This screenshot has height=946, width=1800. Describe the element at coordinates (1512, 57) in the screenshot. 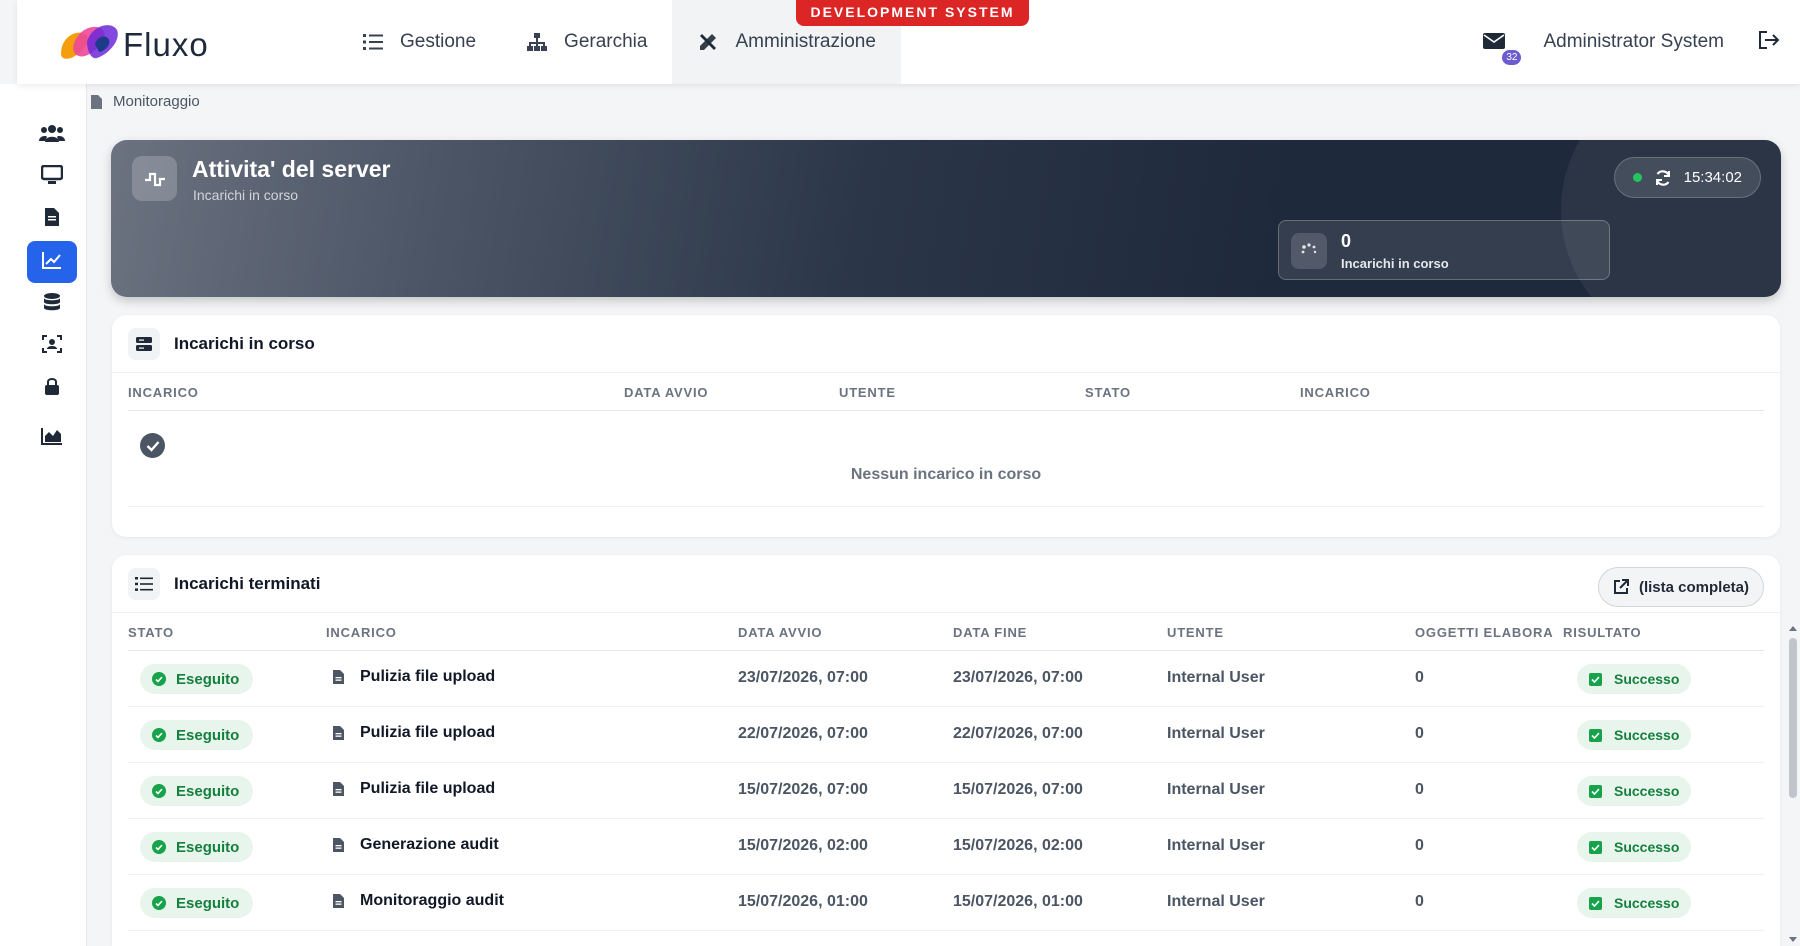

I see `unread-badge: 32` at that location.